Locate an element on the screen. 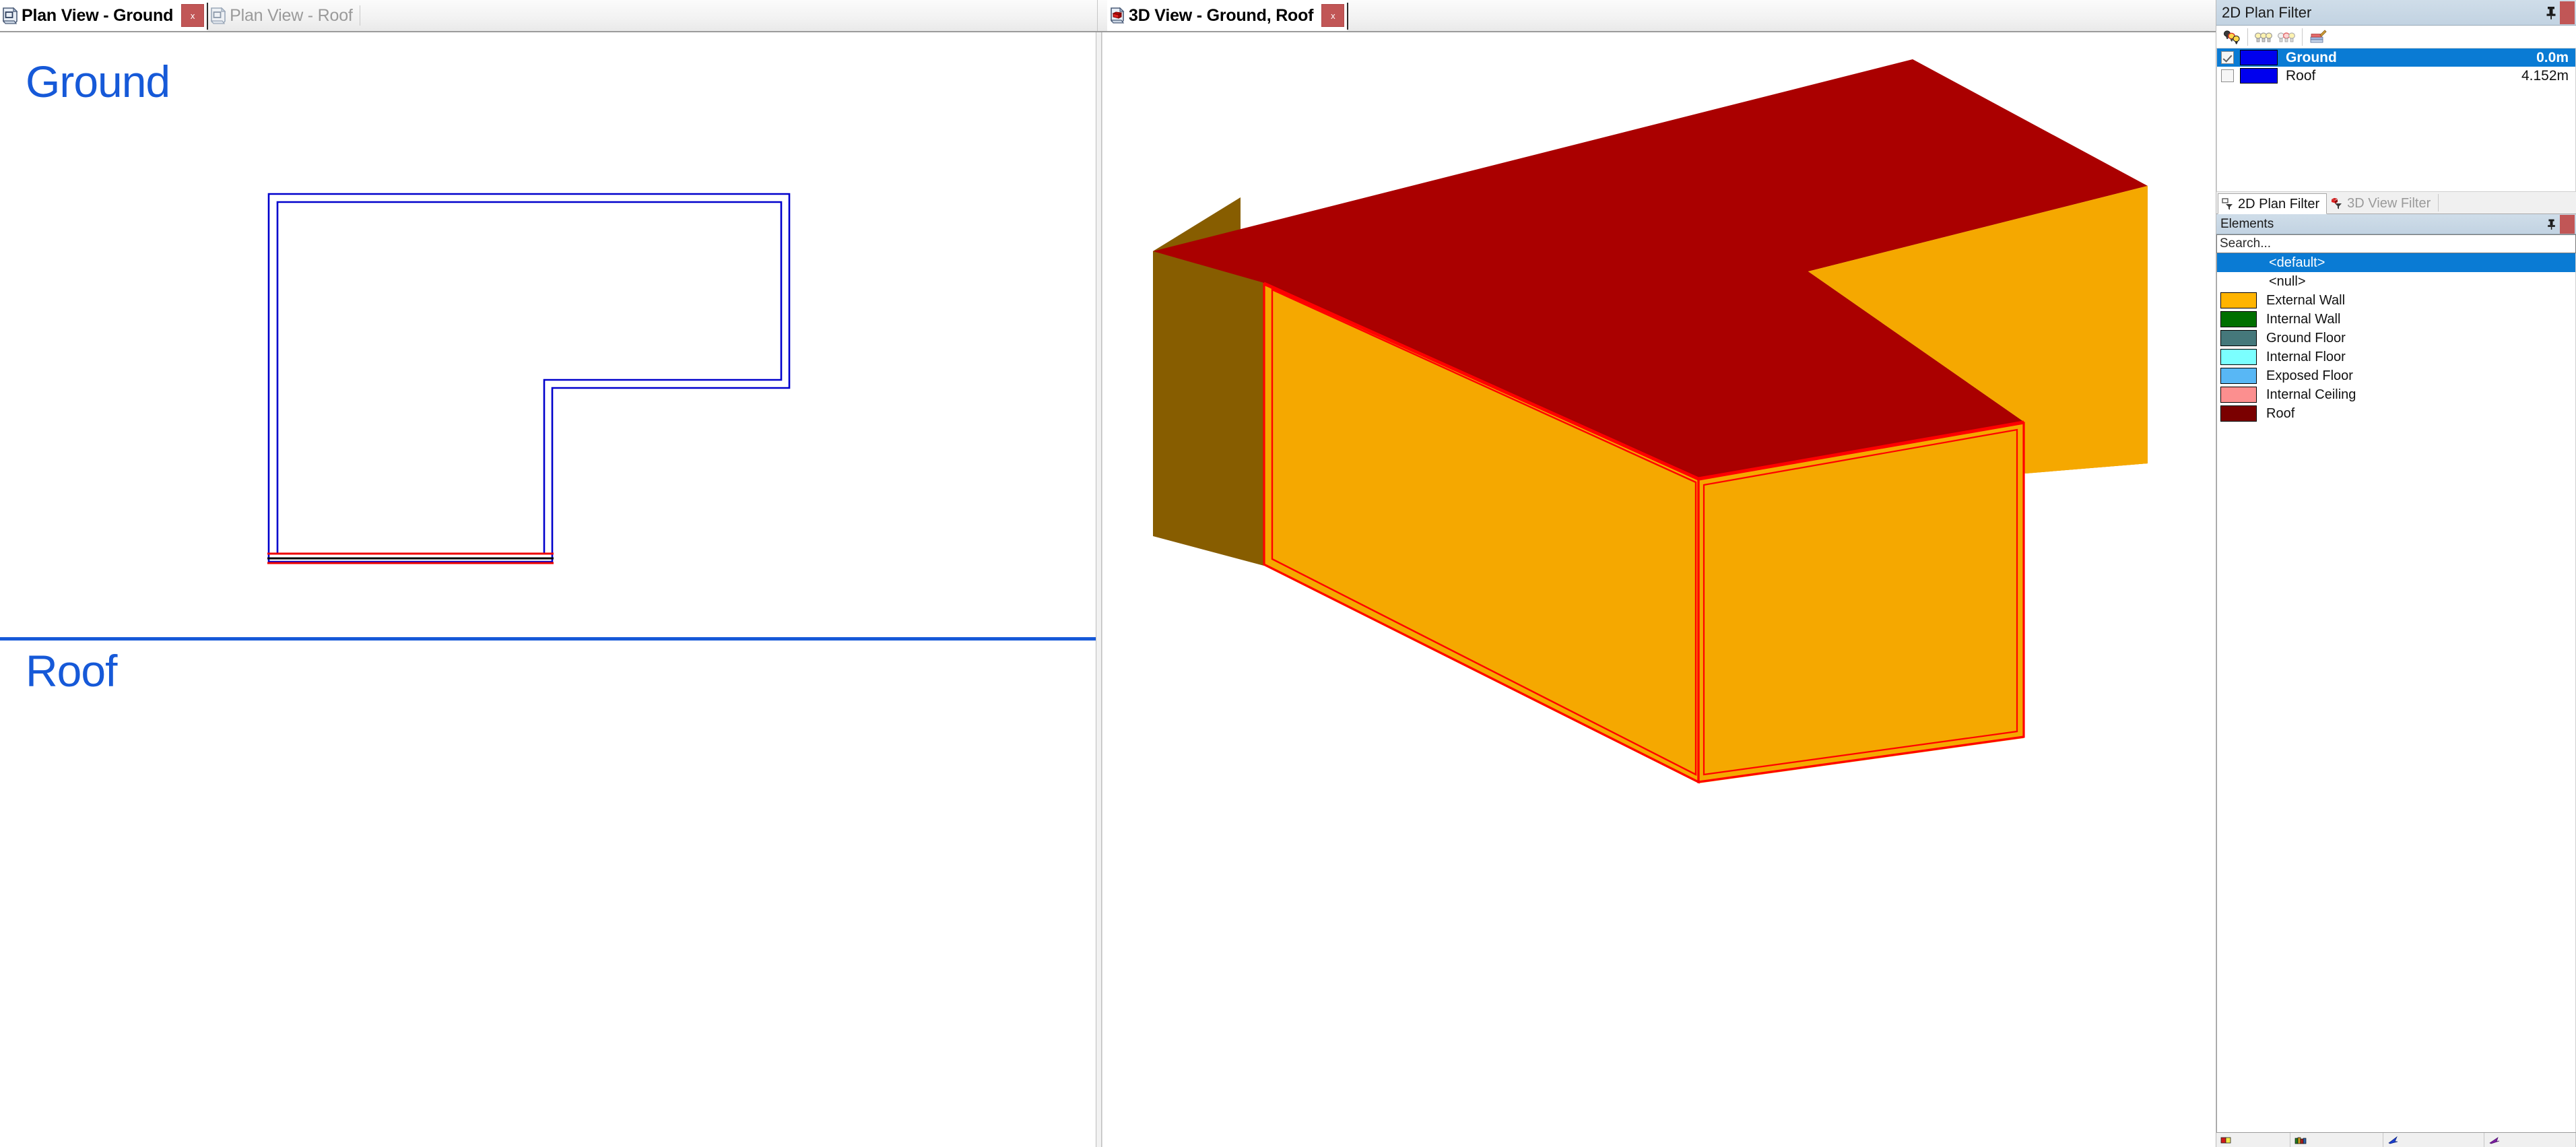  element-label: Exposed Floor is located at coordinates (2309, 375).